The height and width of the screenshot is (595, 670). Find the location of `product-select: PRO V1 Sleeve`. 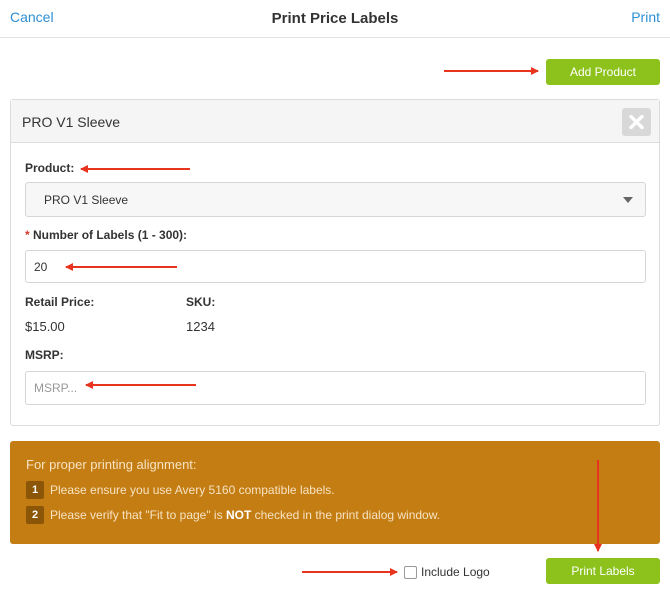

product-select: PRO V1 Sleeve is located at coordinates (335, 199).